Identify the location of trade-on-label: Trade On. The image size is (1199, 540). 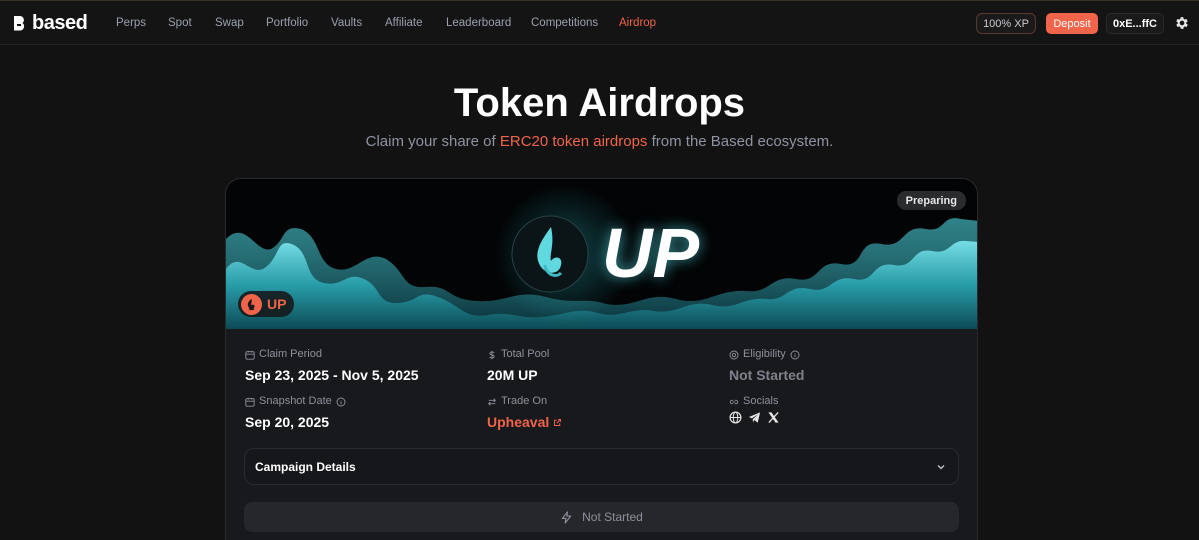
(524, 401).